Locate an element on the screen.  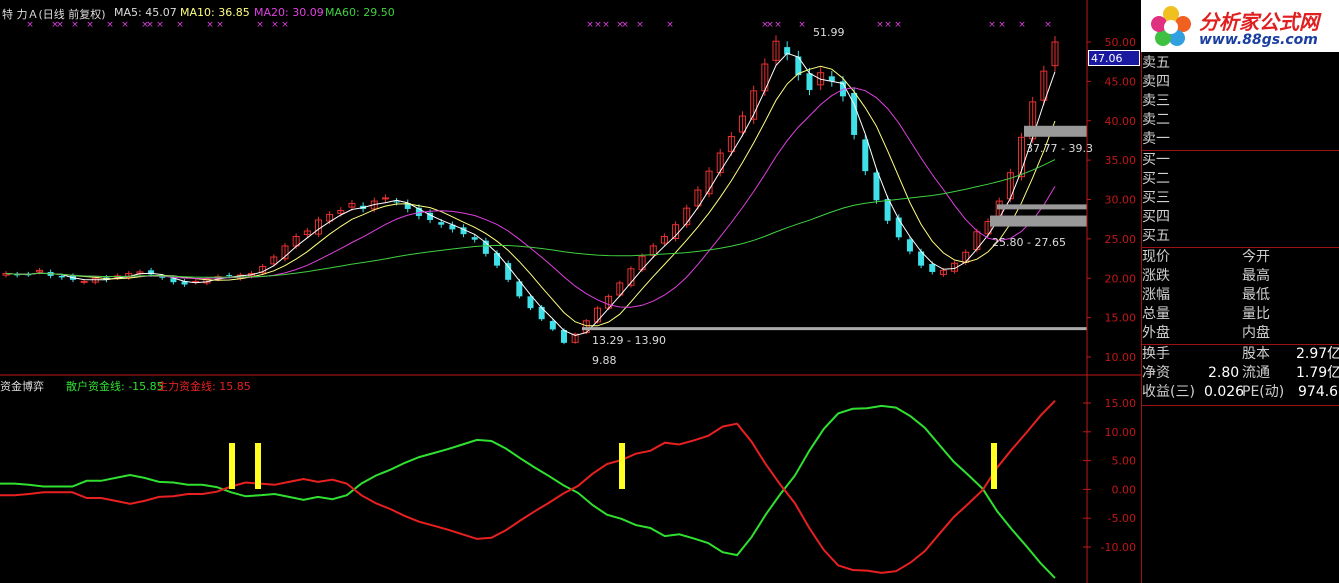
indicator-tick-label: -5.00 is located at coordinates (1122, 518).